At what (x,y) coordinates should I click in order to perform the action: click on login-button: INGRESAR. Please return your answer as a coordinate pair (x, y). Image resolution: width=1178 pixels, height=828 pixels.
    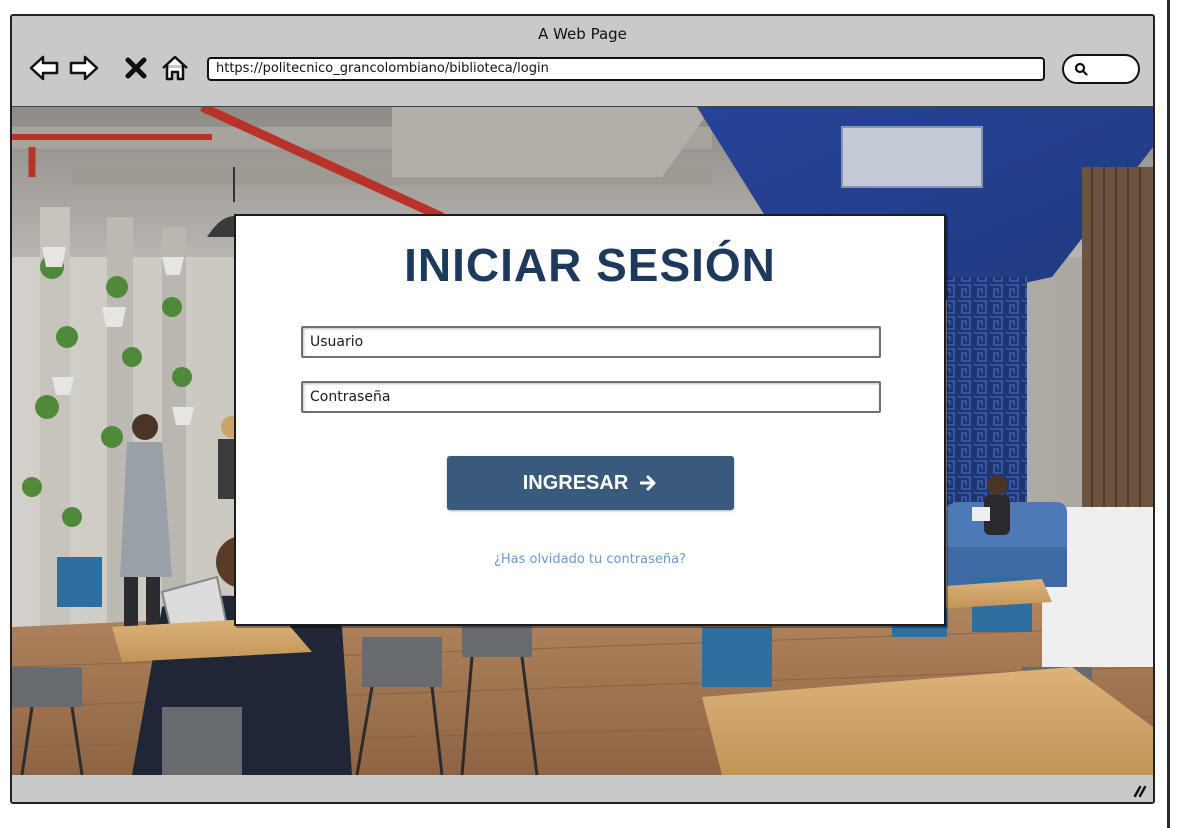
    Looking at the image, I should click on (590, 483).